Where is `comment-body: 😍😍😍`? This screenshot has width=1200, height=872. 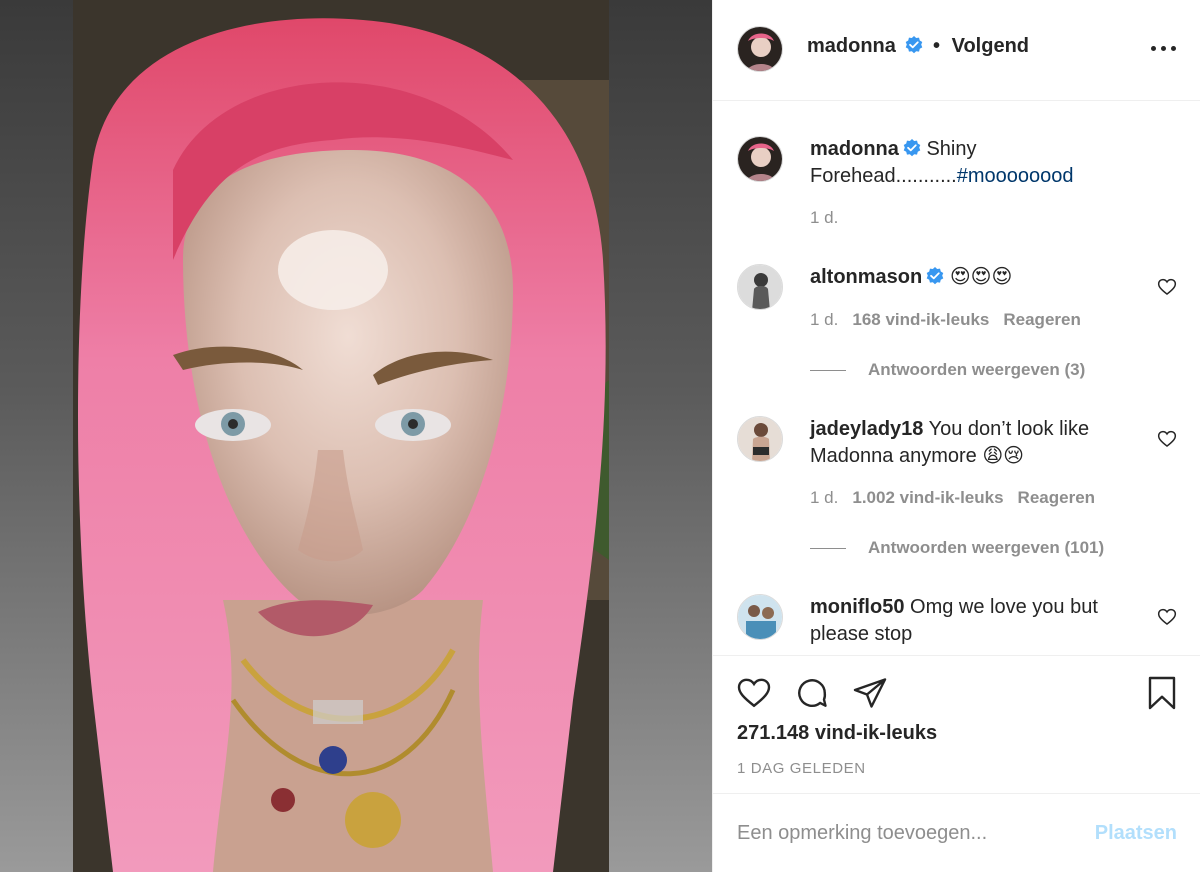
comment-body: 😍😍😍 is located at coordinates (981, 277).